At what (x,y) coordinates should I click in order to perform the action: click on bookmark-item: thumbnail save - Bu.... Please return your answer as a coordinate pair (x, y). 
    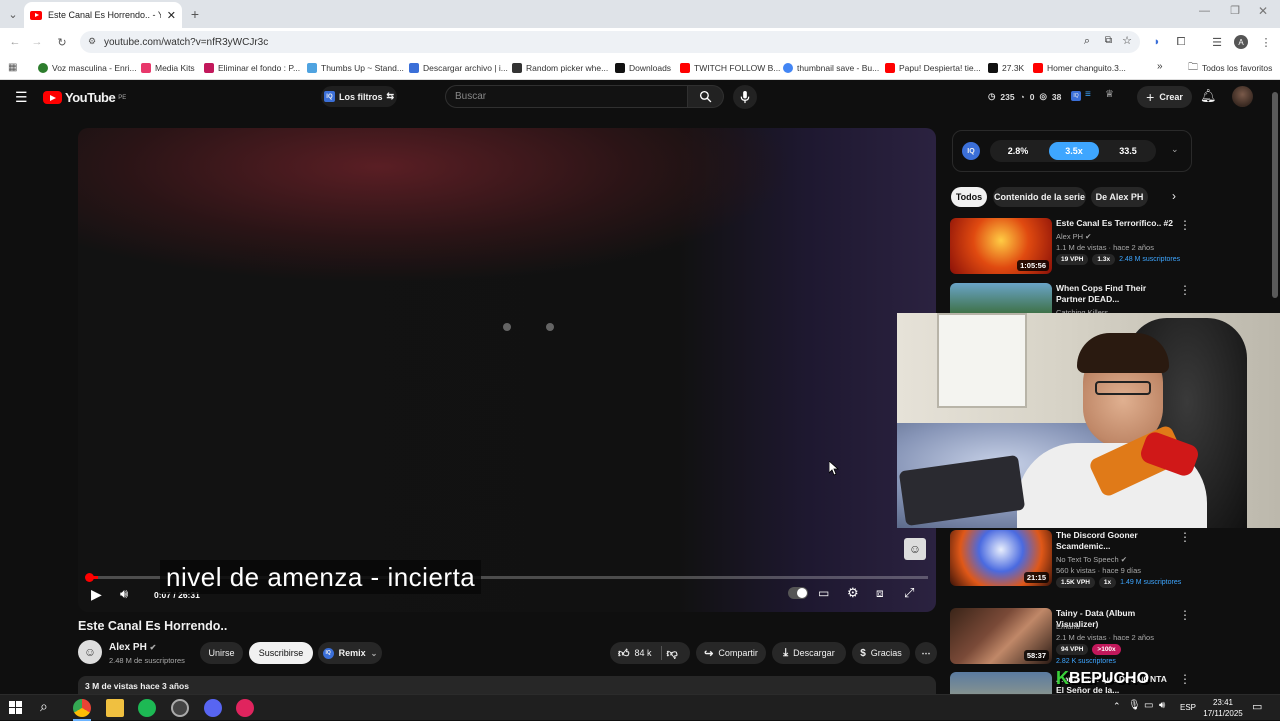
    Looking at the image, I should click on (831, 68).